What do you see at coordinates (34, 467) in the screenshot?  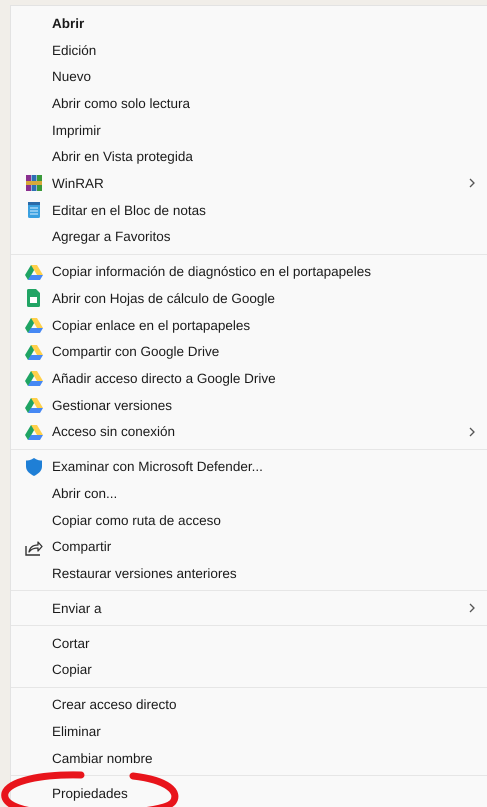 I see `shield-icon` at bounding box center [34, 467].